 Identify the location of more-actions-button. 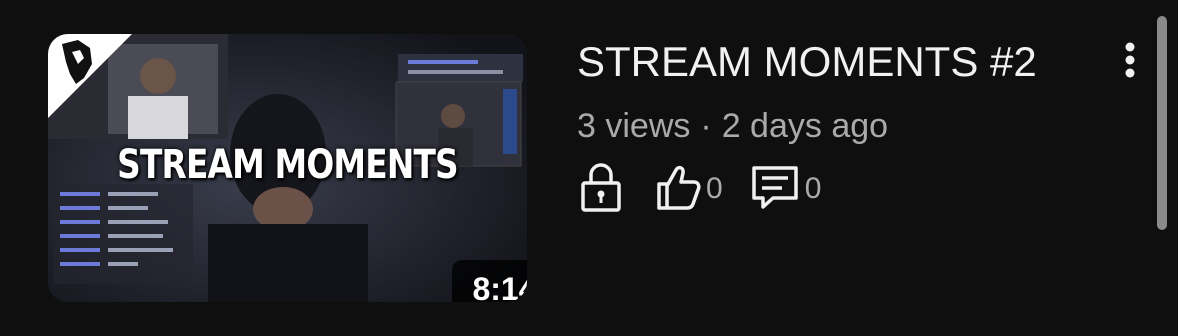
(1130, 60).